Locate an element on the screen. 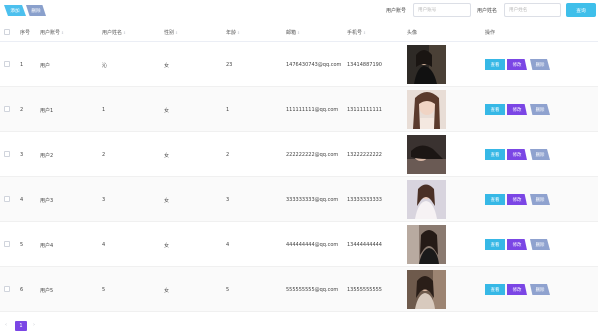 This screenshot has height=333, width=598. column-header-age-label: 年龄 is located at coordinates (231, 33).